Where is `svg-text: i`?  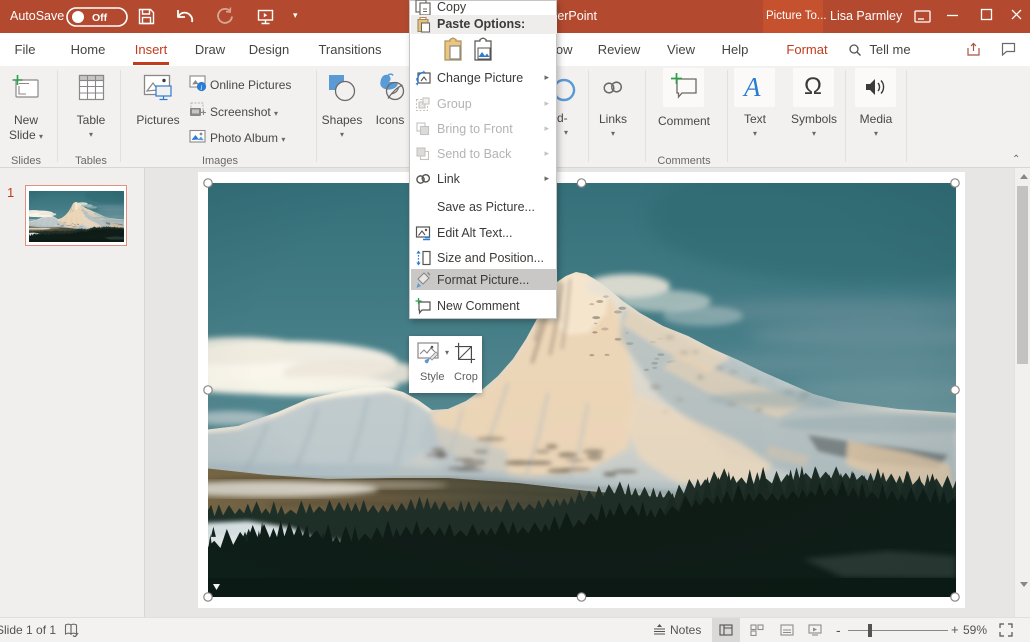
svg-text: i is located at coordinates (201, 87).